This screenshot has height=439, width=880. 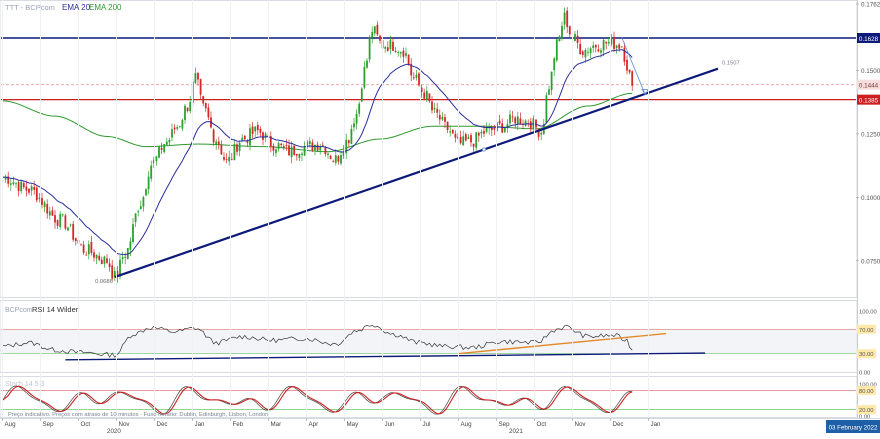 What do you see at coordinates (30, 7) in the screenshot?
I see `symbol-label: TTT - BCPcom` at bounding box center [30, 7].